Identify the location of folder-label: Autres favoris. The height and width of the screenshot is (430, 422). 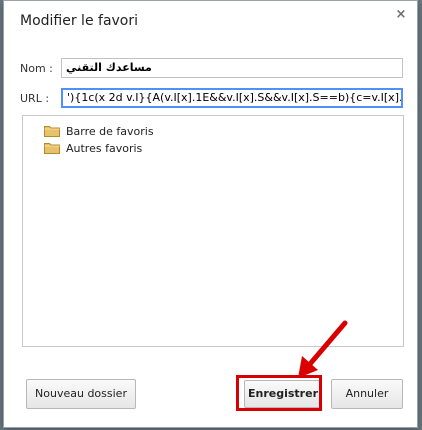
(104, 148).